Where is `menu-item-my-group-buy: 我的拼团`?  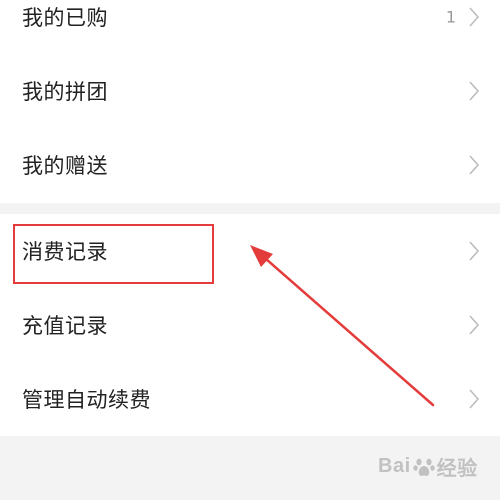 menu-item-my-group-buy: 我的拼团 is located at coordinates (250, 91).